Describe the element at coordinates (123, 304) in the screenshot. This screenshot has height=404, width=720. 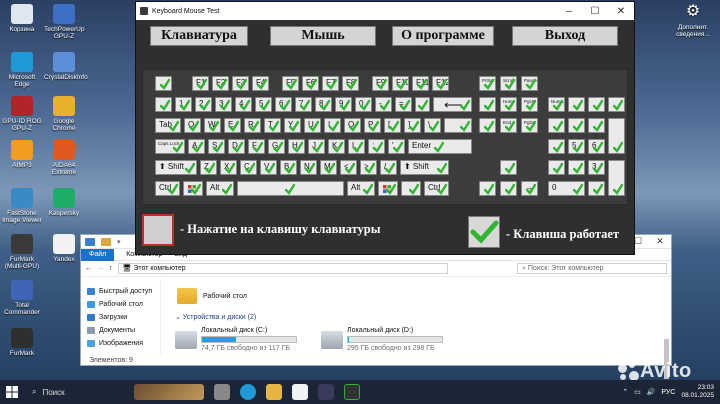
I see `nav-item-desktop: Рабочий стол` at that location.